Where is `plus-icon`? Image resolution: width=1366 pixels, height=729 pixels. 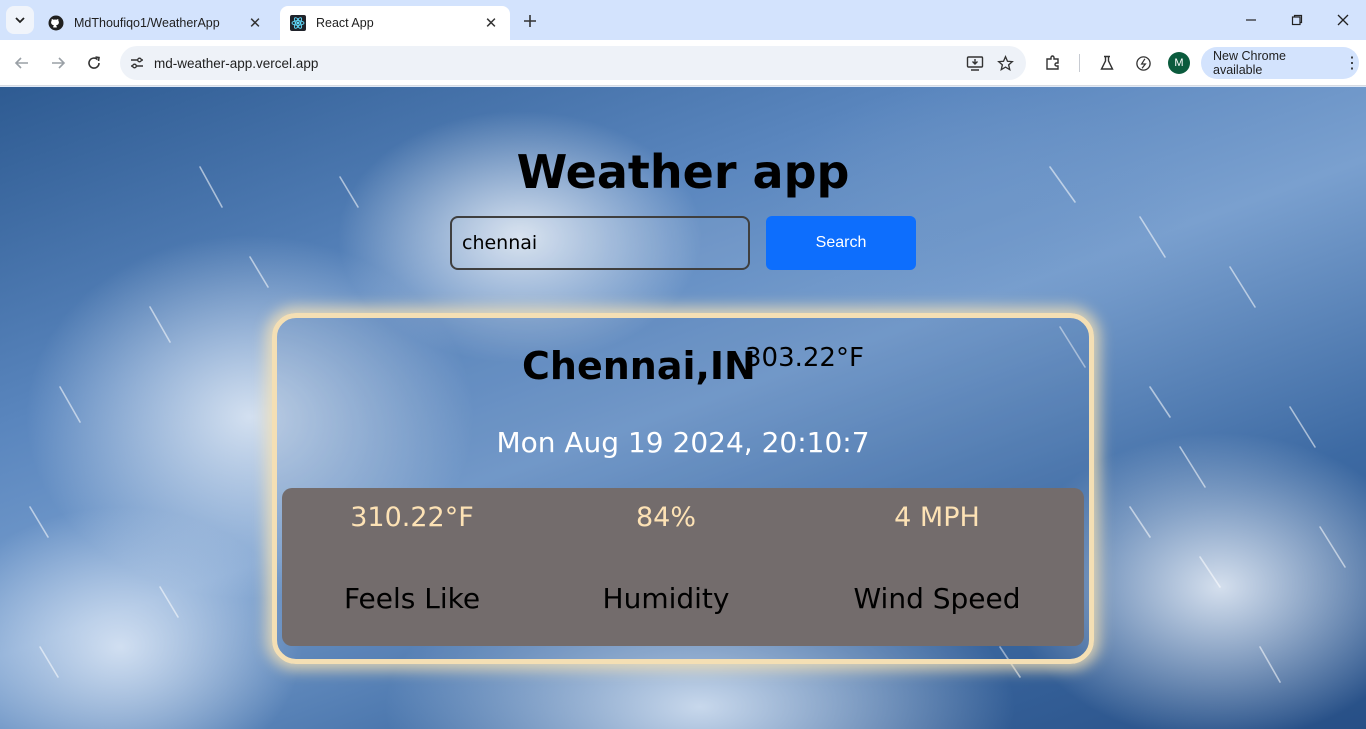 plus-icon is located at coordinates (530, 21).